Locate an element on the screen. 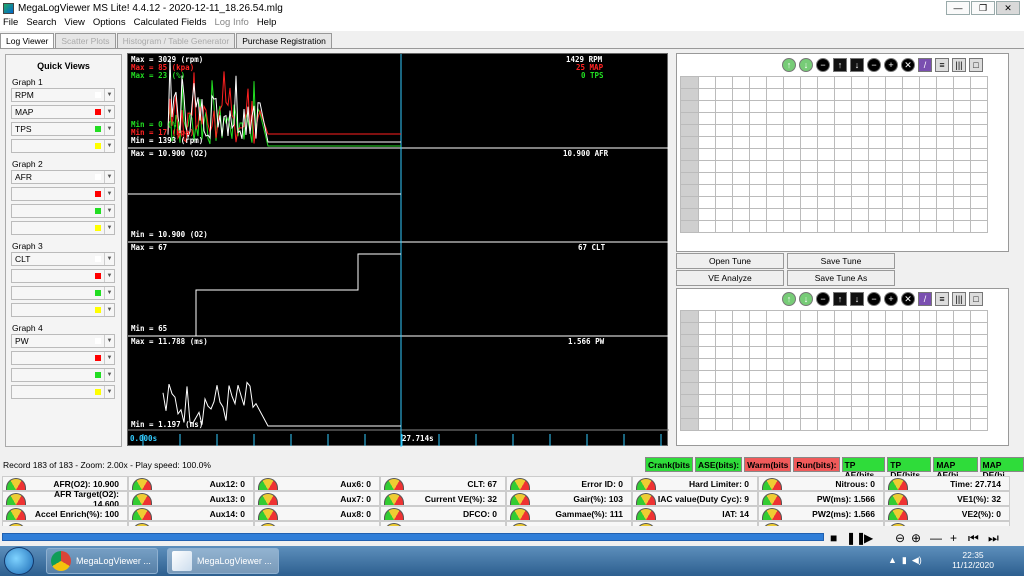 Image resolution: width=1024 pixels, height=576 pixels. gauge-cell: Aux14: 0 is located at coordinates (191, 513).